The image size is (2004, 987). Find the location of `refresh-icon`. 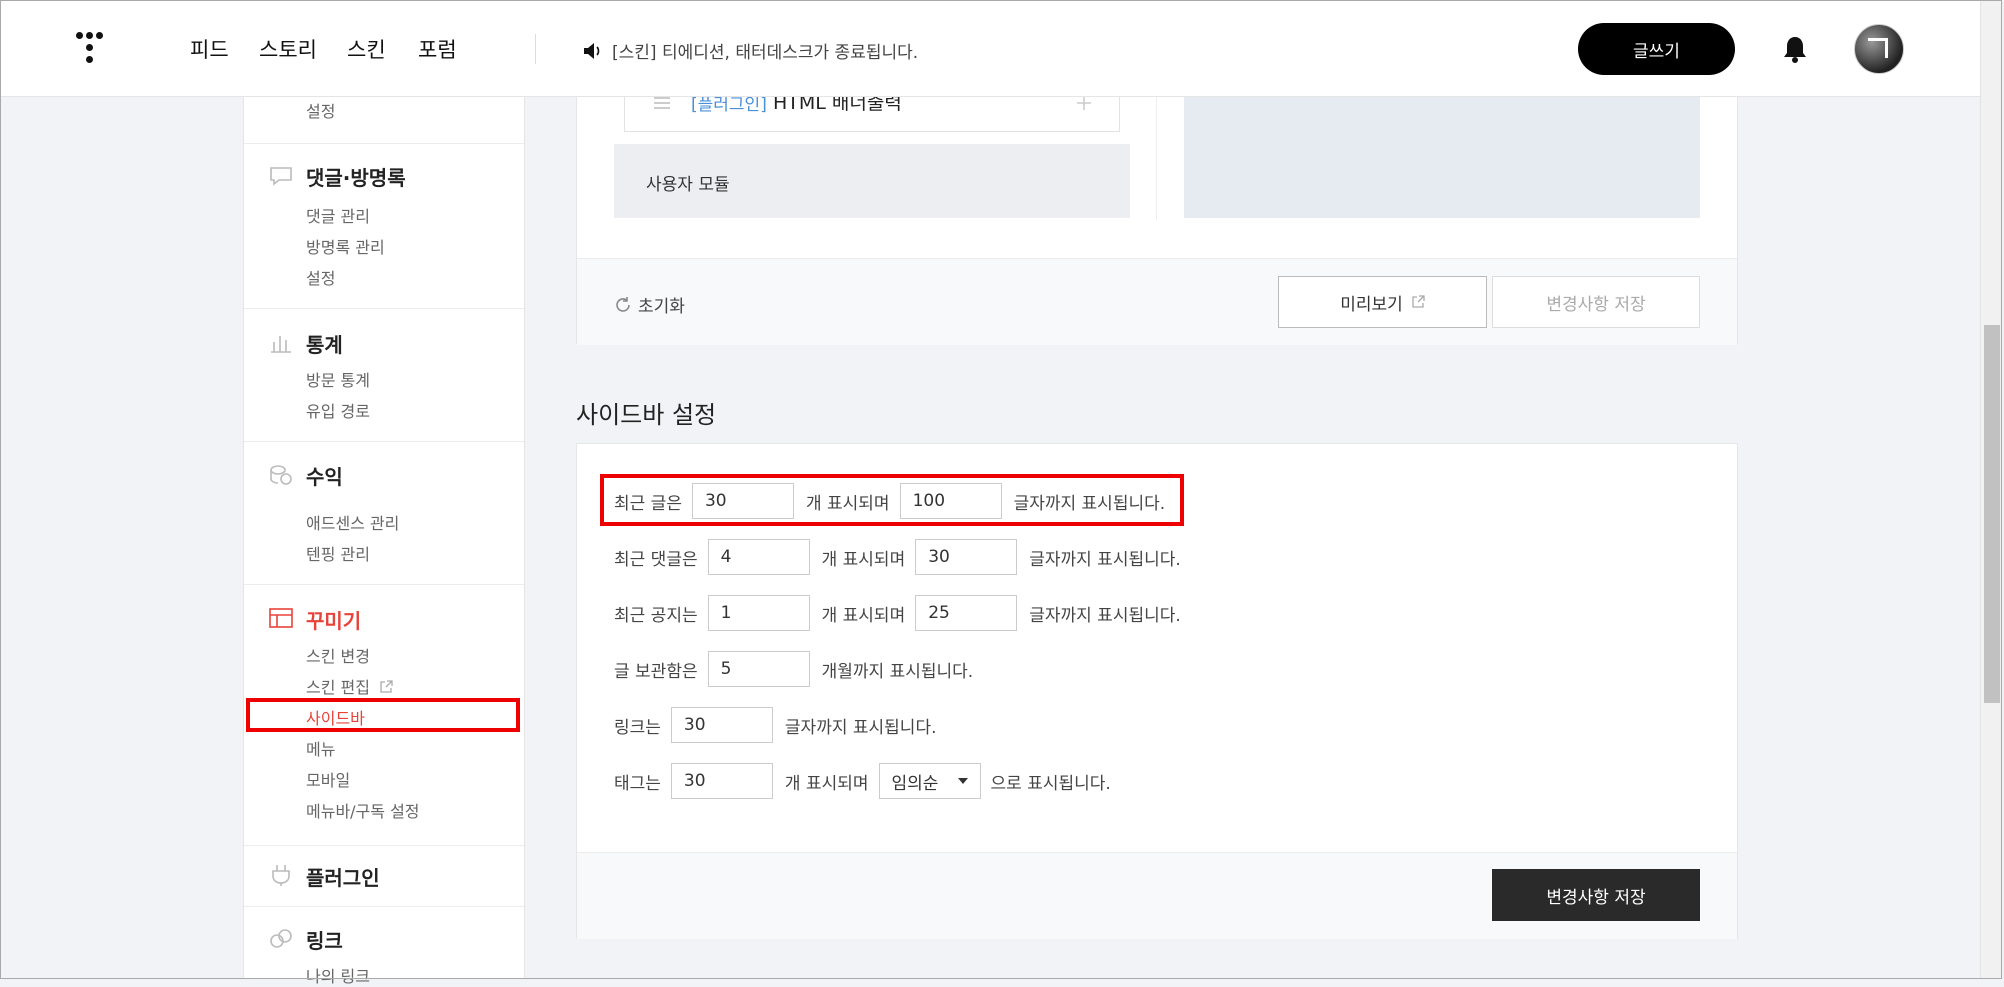

refresh-icon is located at coordinates (623, 304).